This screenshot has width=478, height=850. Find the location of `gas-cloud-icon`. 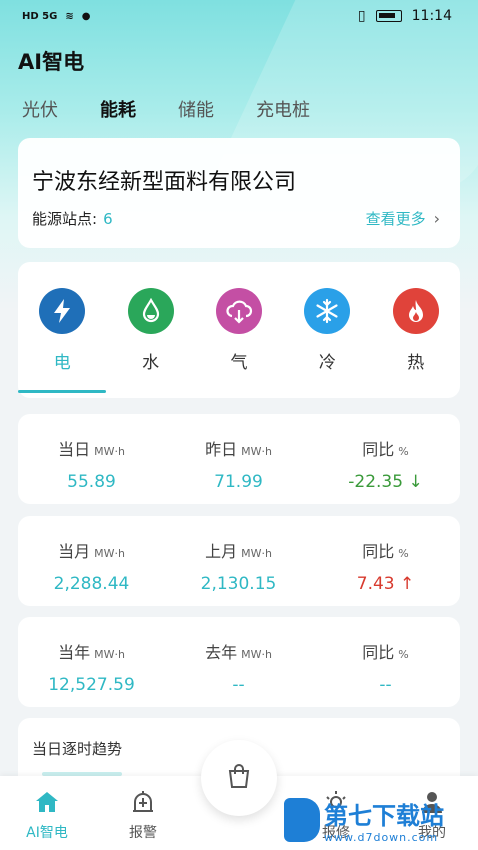

gas-cloud-icon is located at coordinates (238, 311).